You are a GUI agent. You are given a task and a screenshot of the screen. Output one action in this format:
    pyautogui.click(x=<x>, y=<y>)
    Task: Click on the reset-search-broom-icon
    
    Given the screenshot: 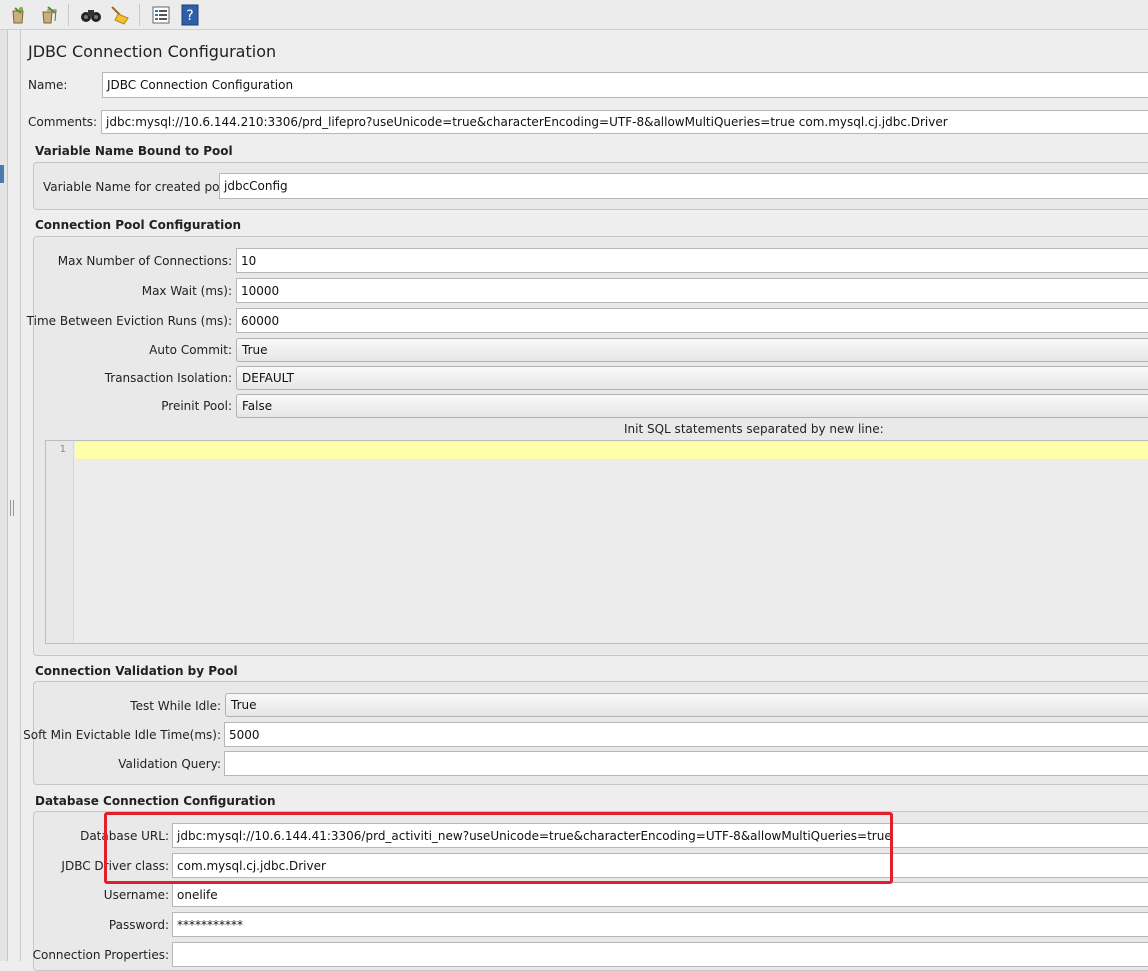 What is the action you would take?
    pyautogui.click(x=120, y=15)
    